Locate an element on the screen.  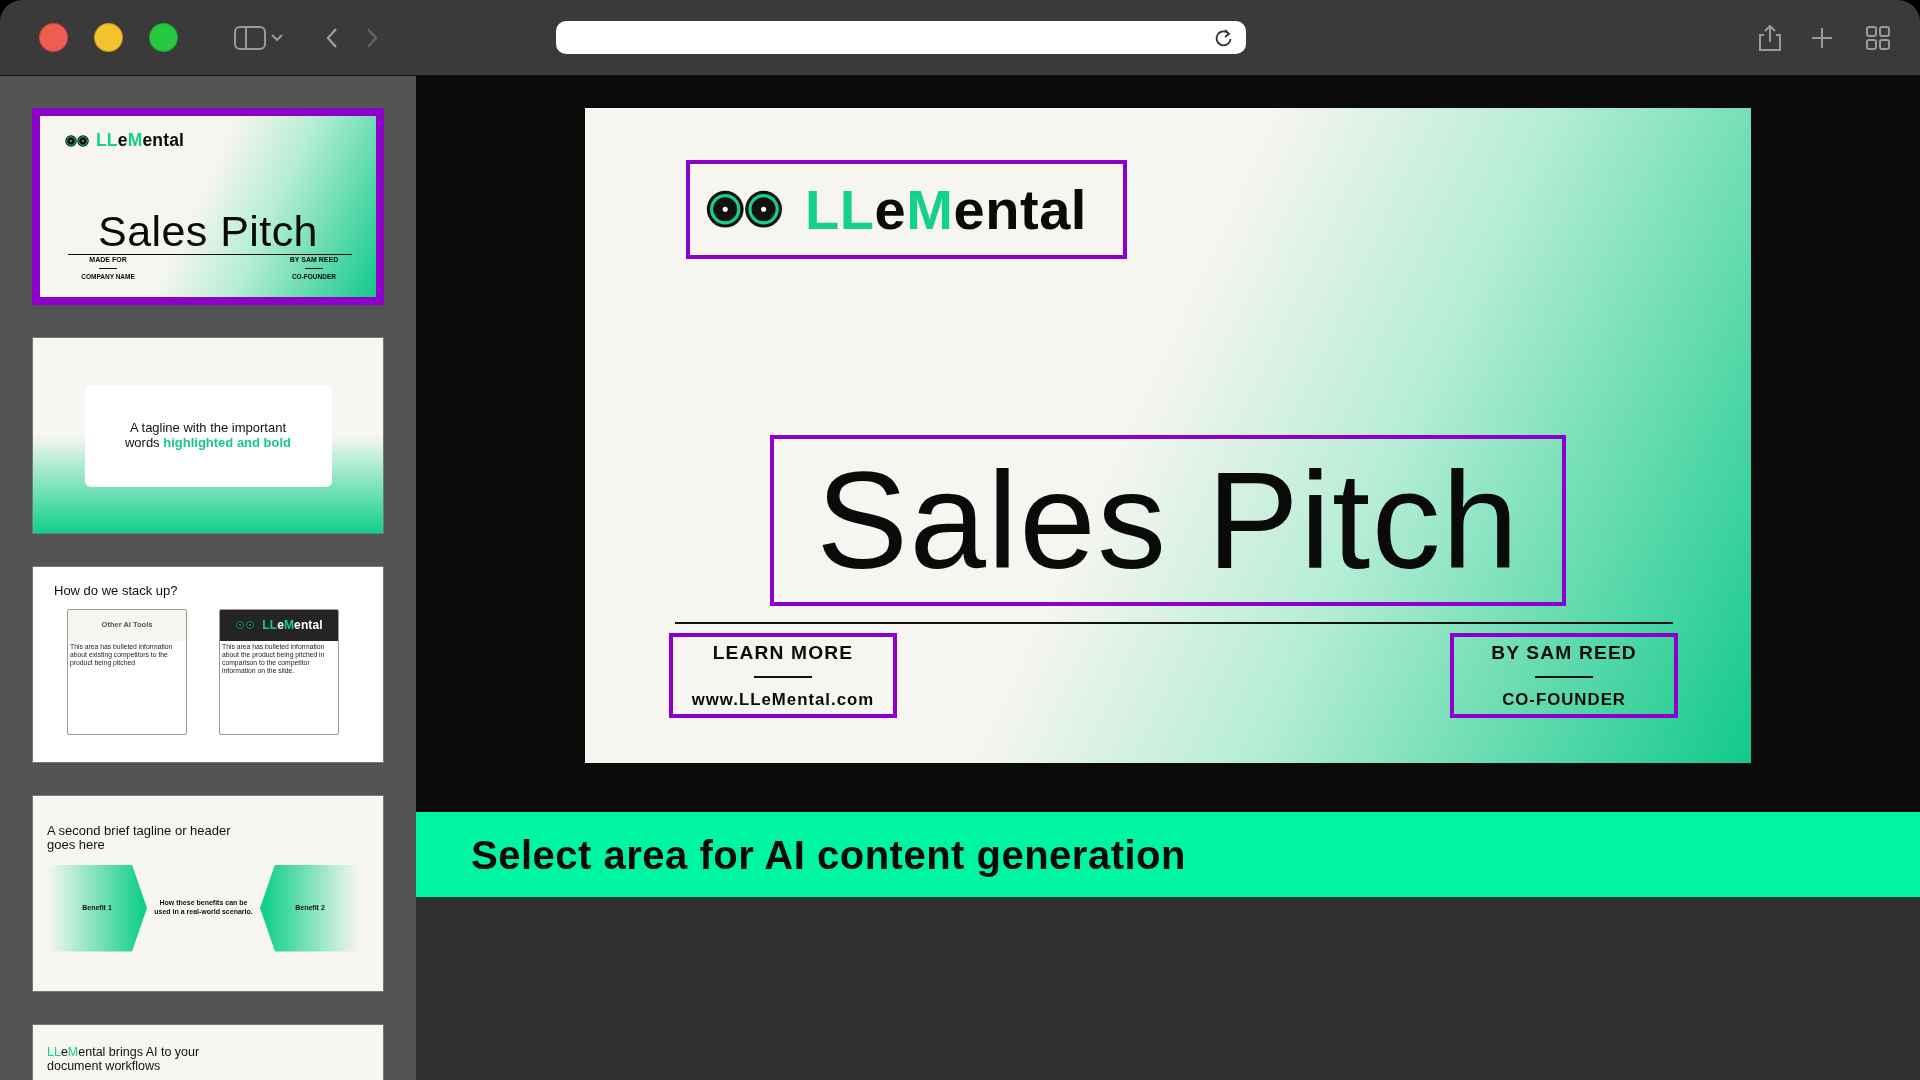
share-button is located at coordinates (1770, 37).